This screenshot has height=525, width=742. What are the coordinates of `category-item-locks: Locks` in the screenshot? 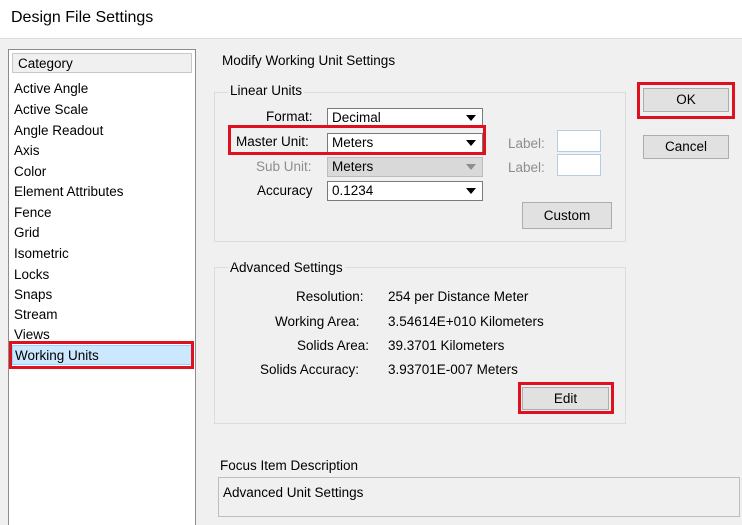 It's located at (102, 275).